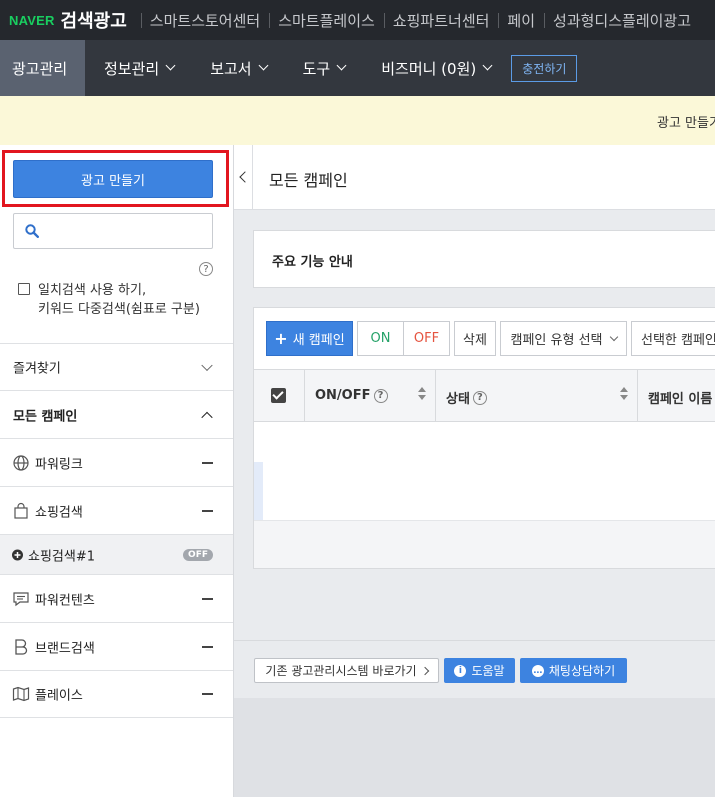 This screenshot has width=715, height=797. What do you see at coordinates (521, 20) in the screenshot?
I see `top-link-pay: 페이` at bounding box center [521, 20].